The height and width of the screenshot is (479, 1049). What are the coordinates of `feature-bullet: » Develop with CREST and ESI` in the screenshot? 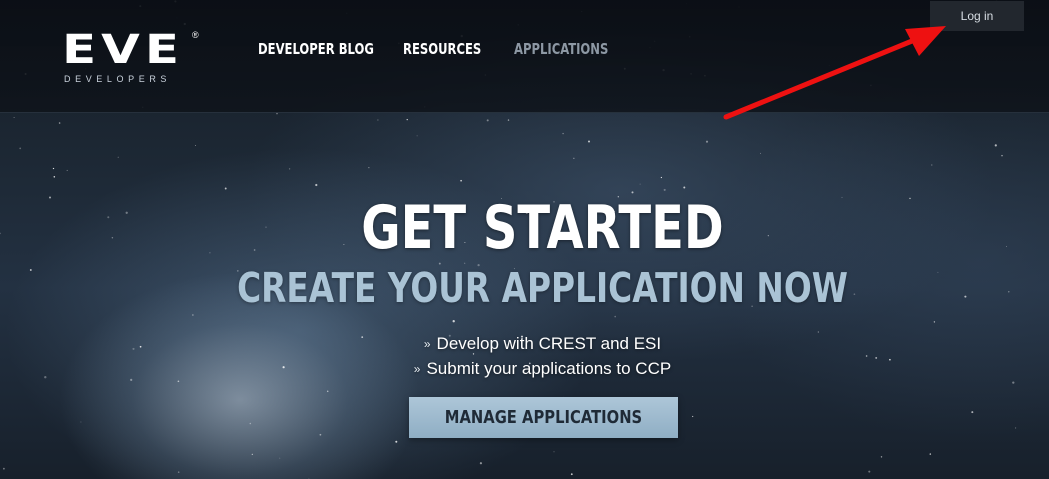 It's located at (524, 344).